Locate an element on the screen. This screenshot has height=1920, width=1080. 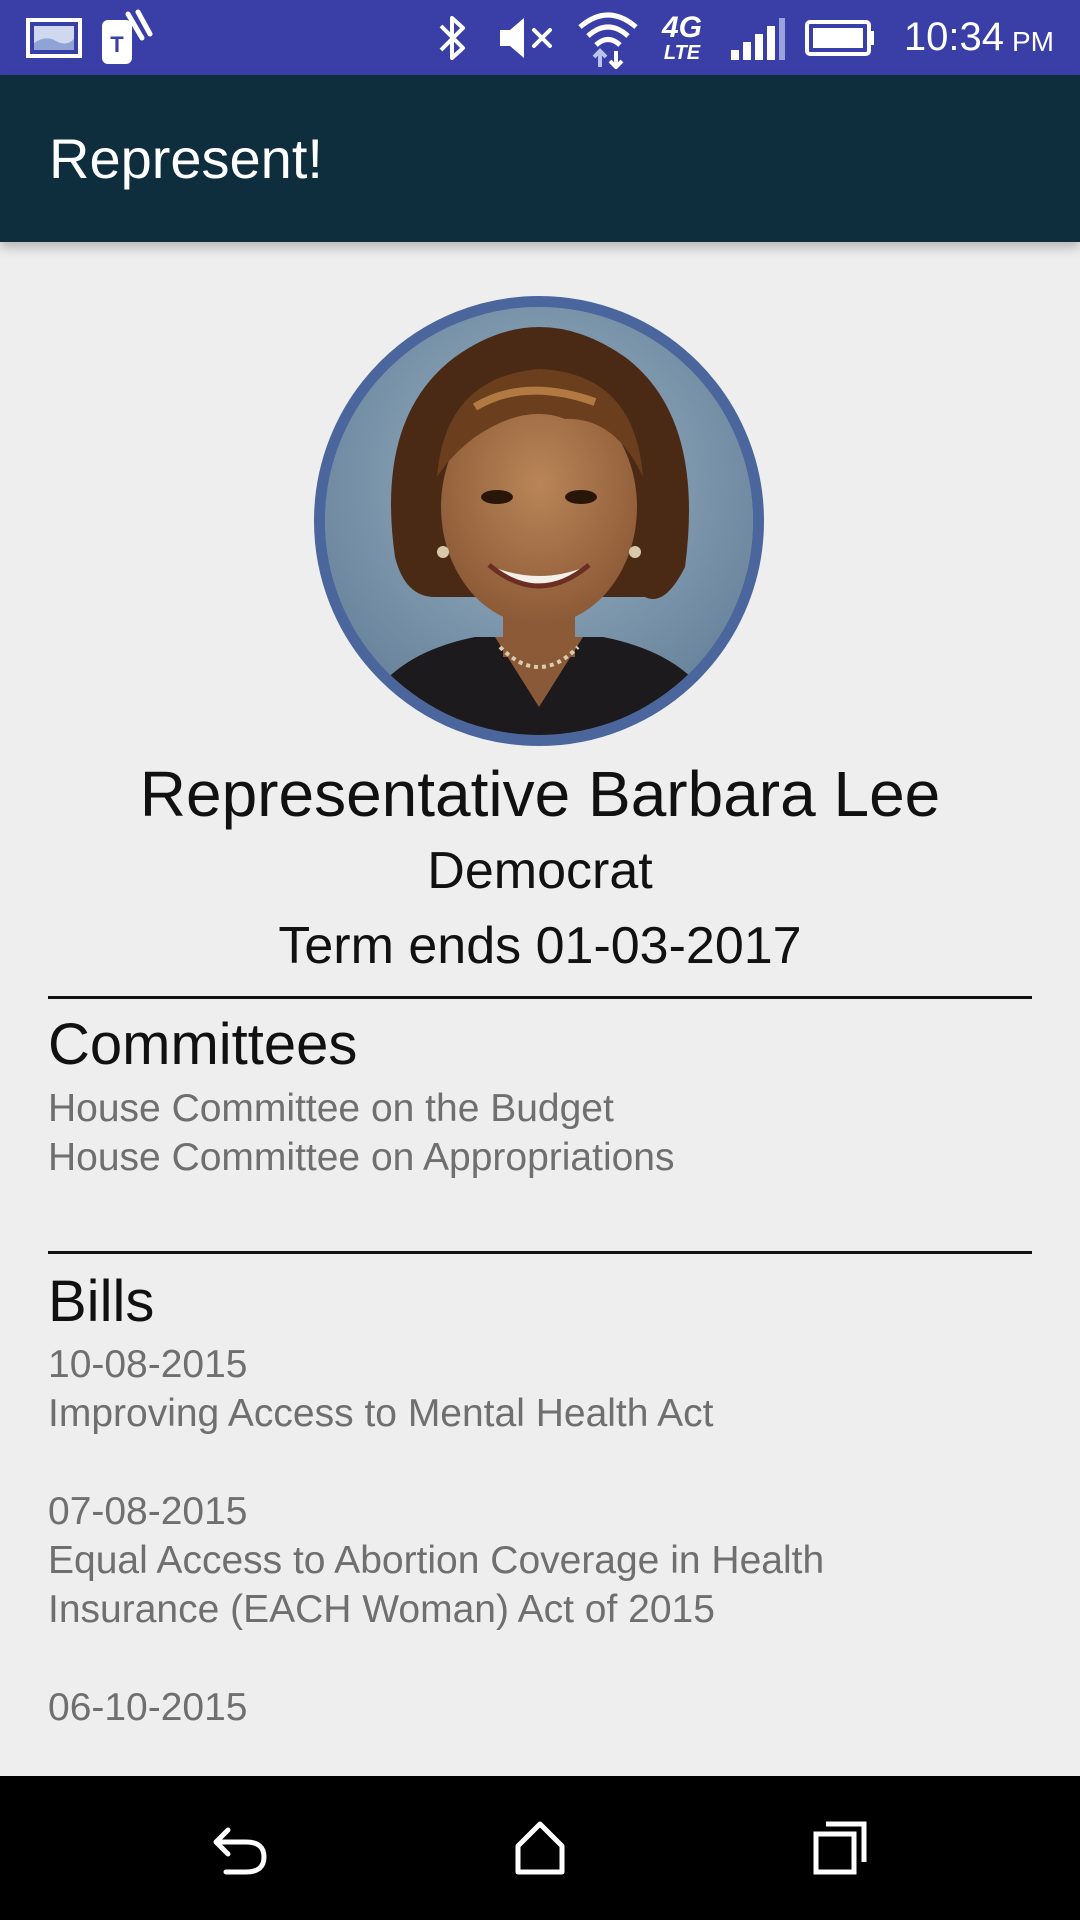
app-title: Represent! is located at coordinates (186, 158).